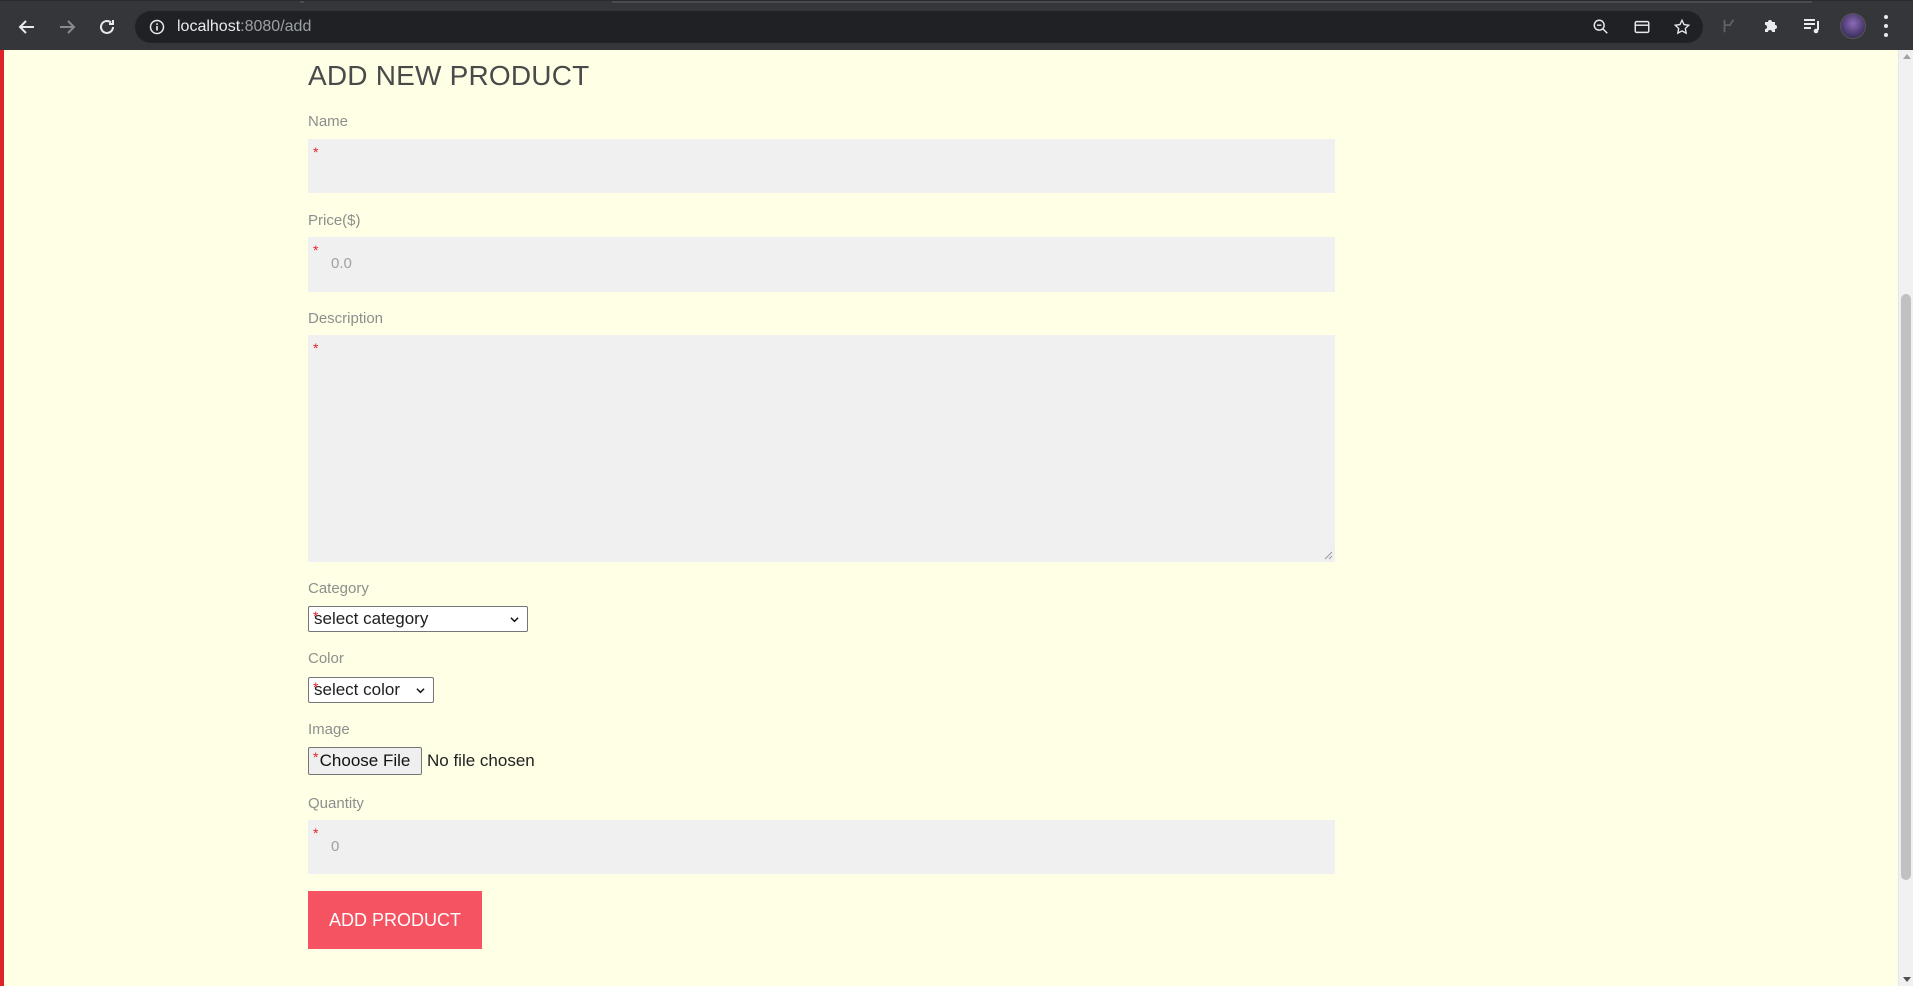 This screenshot has width=1913, height=986. I want to click on color-selected: select color, so click(357, 689).